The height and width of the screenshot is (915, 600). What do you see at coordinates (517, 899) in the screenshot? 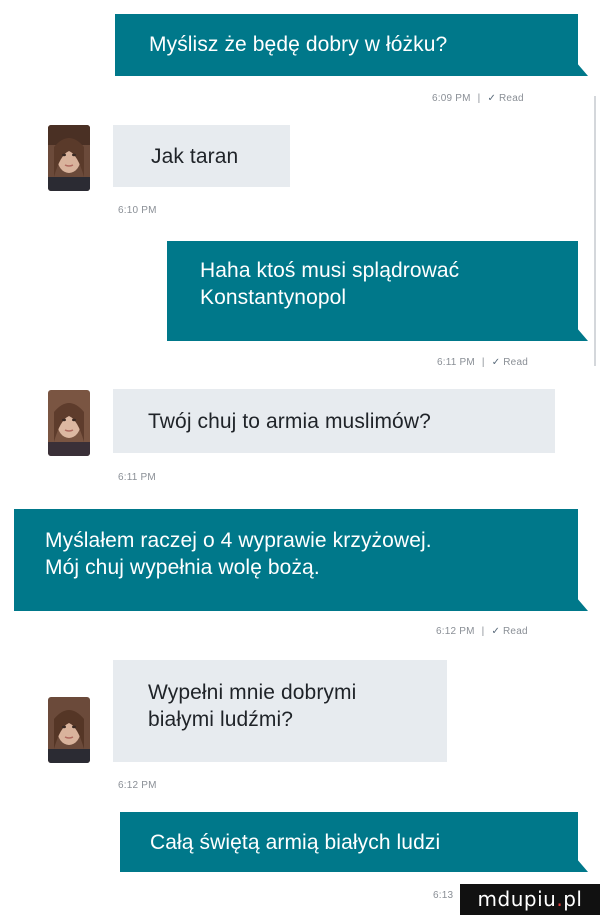
I see `watermark-text: mdupiu` at bounding box center [517, 899].